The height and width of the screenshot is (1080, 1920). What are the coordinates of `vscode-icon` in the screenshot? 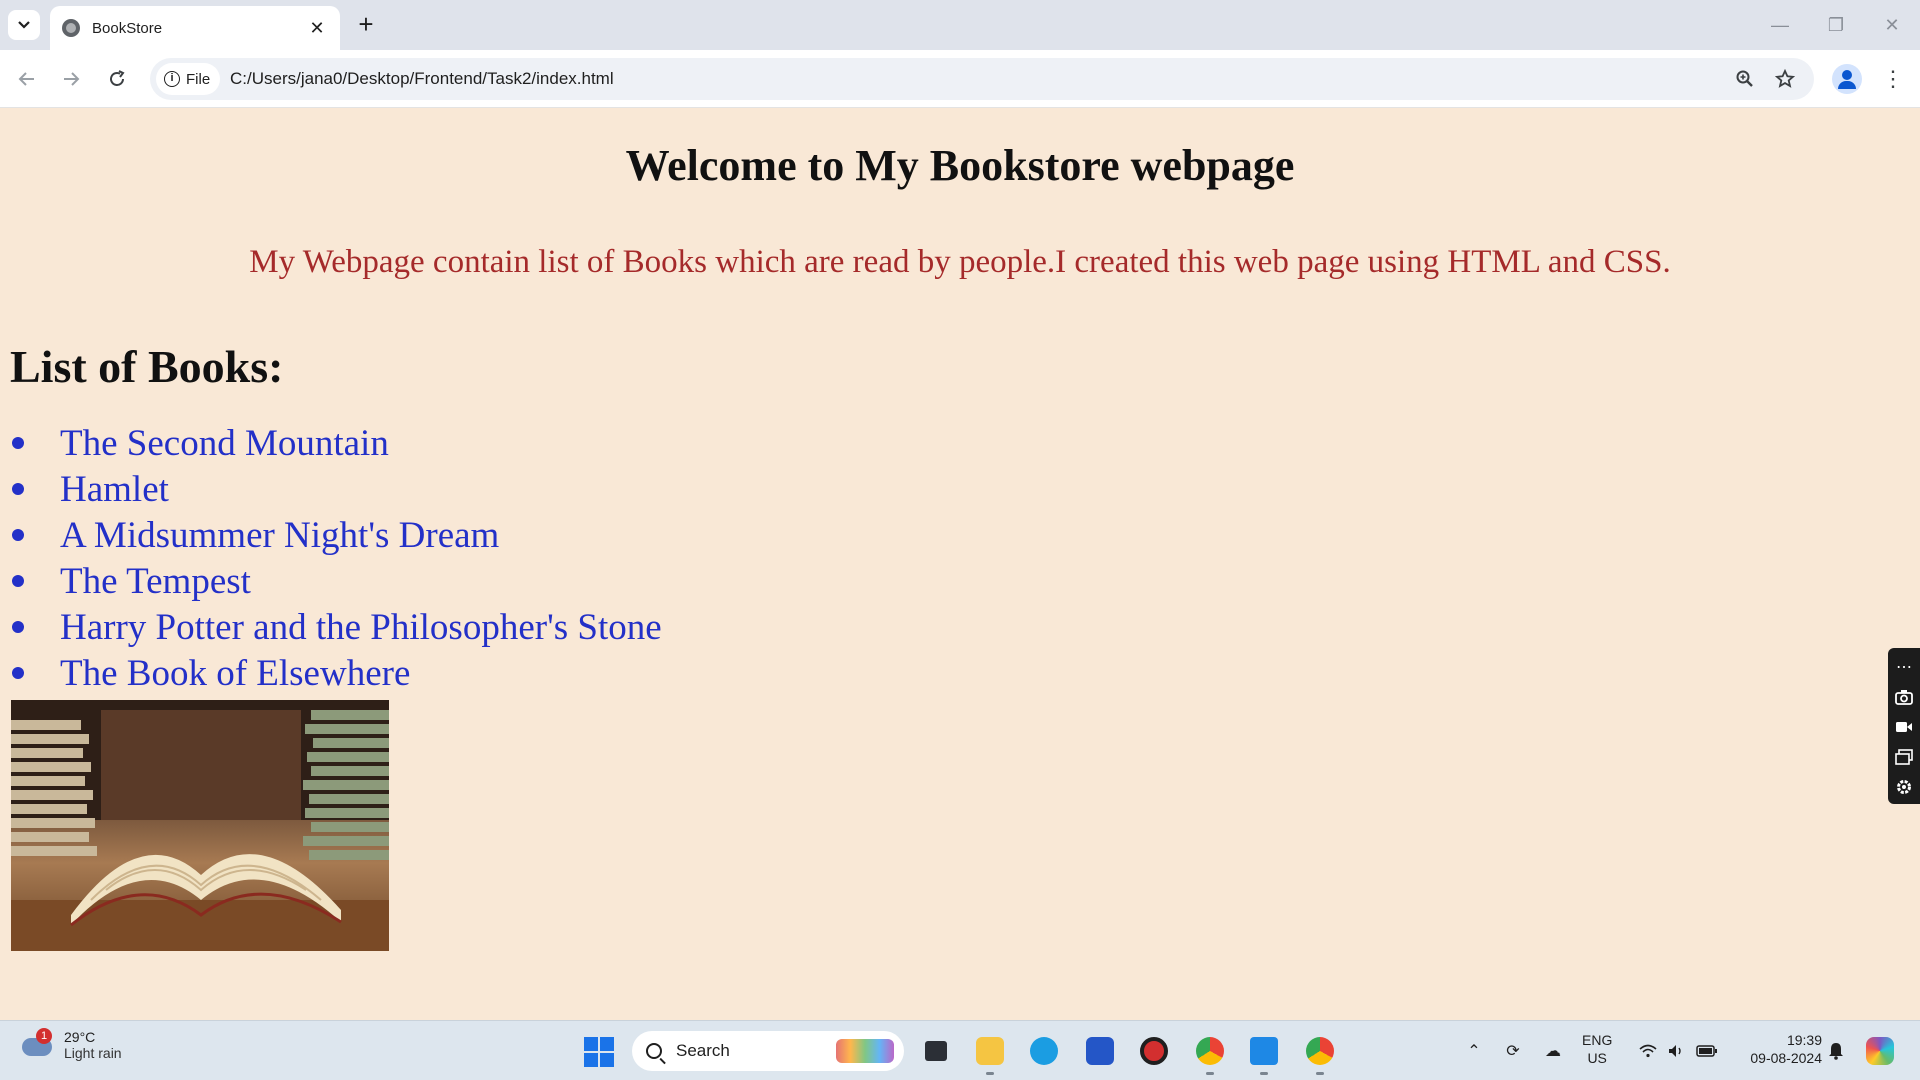 It's located at (1264, 1054).